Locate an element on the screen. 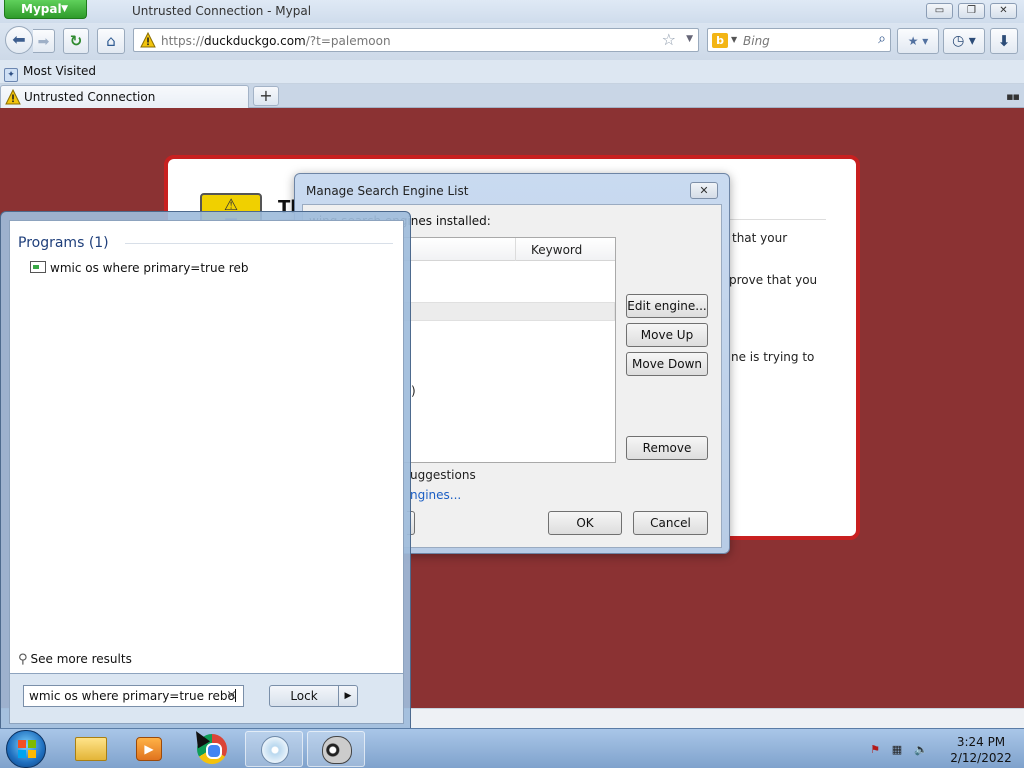  history-menu-button: ◷ ▾ is located at coordinates (964, 41).